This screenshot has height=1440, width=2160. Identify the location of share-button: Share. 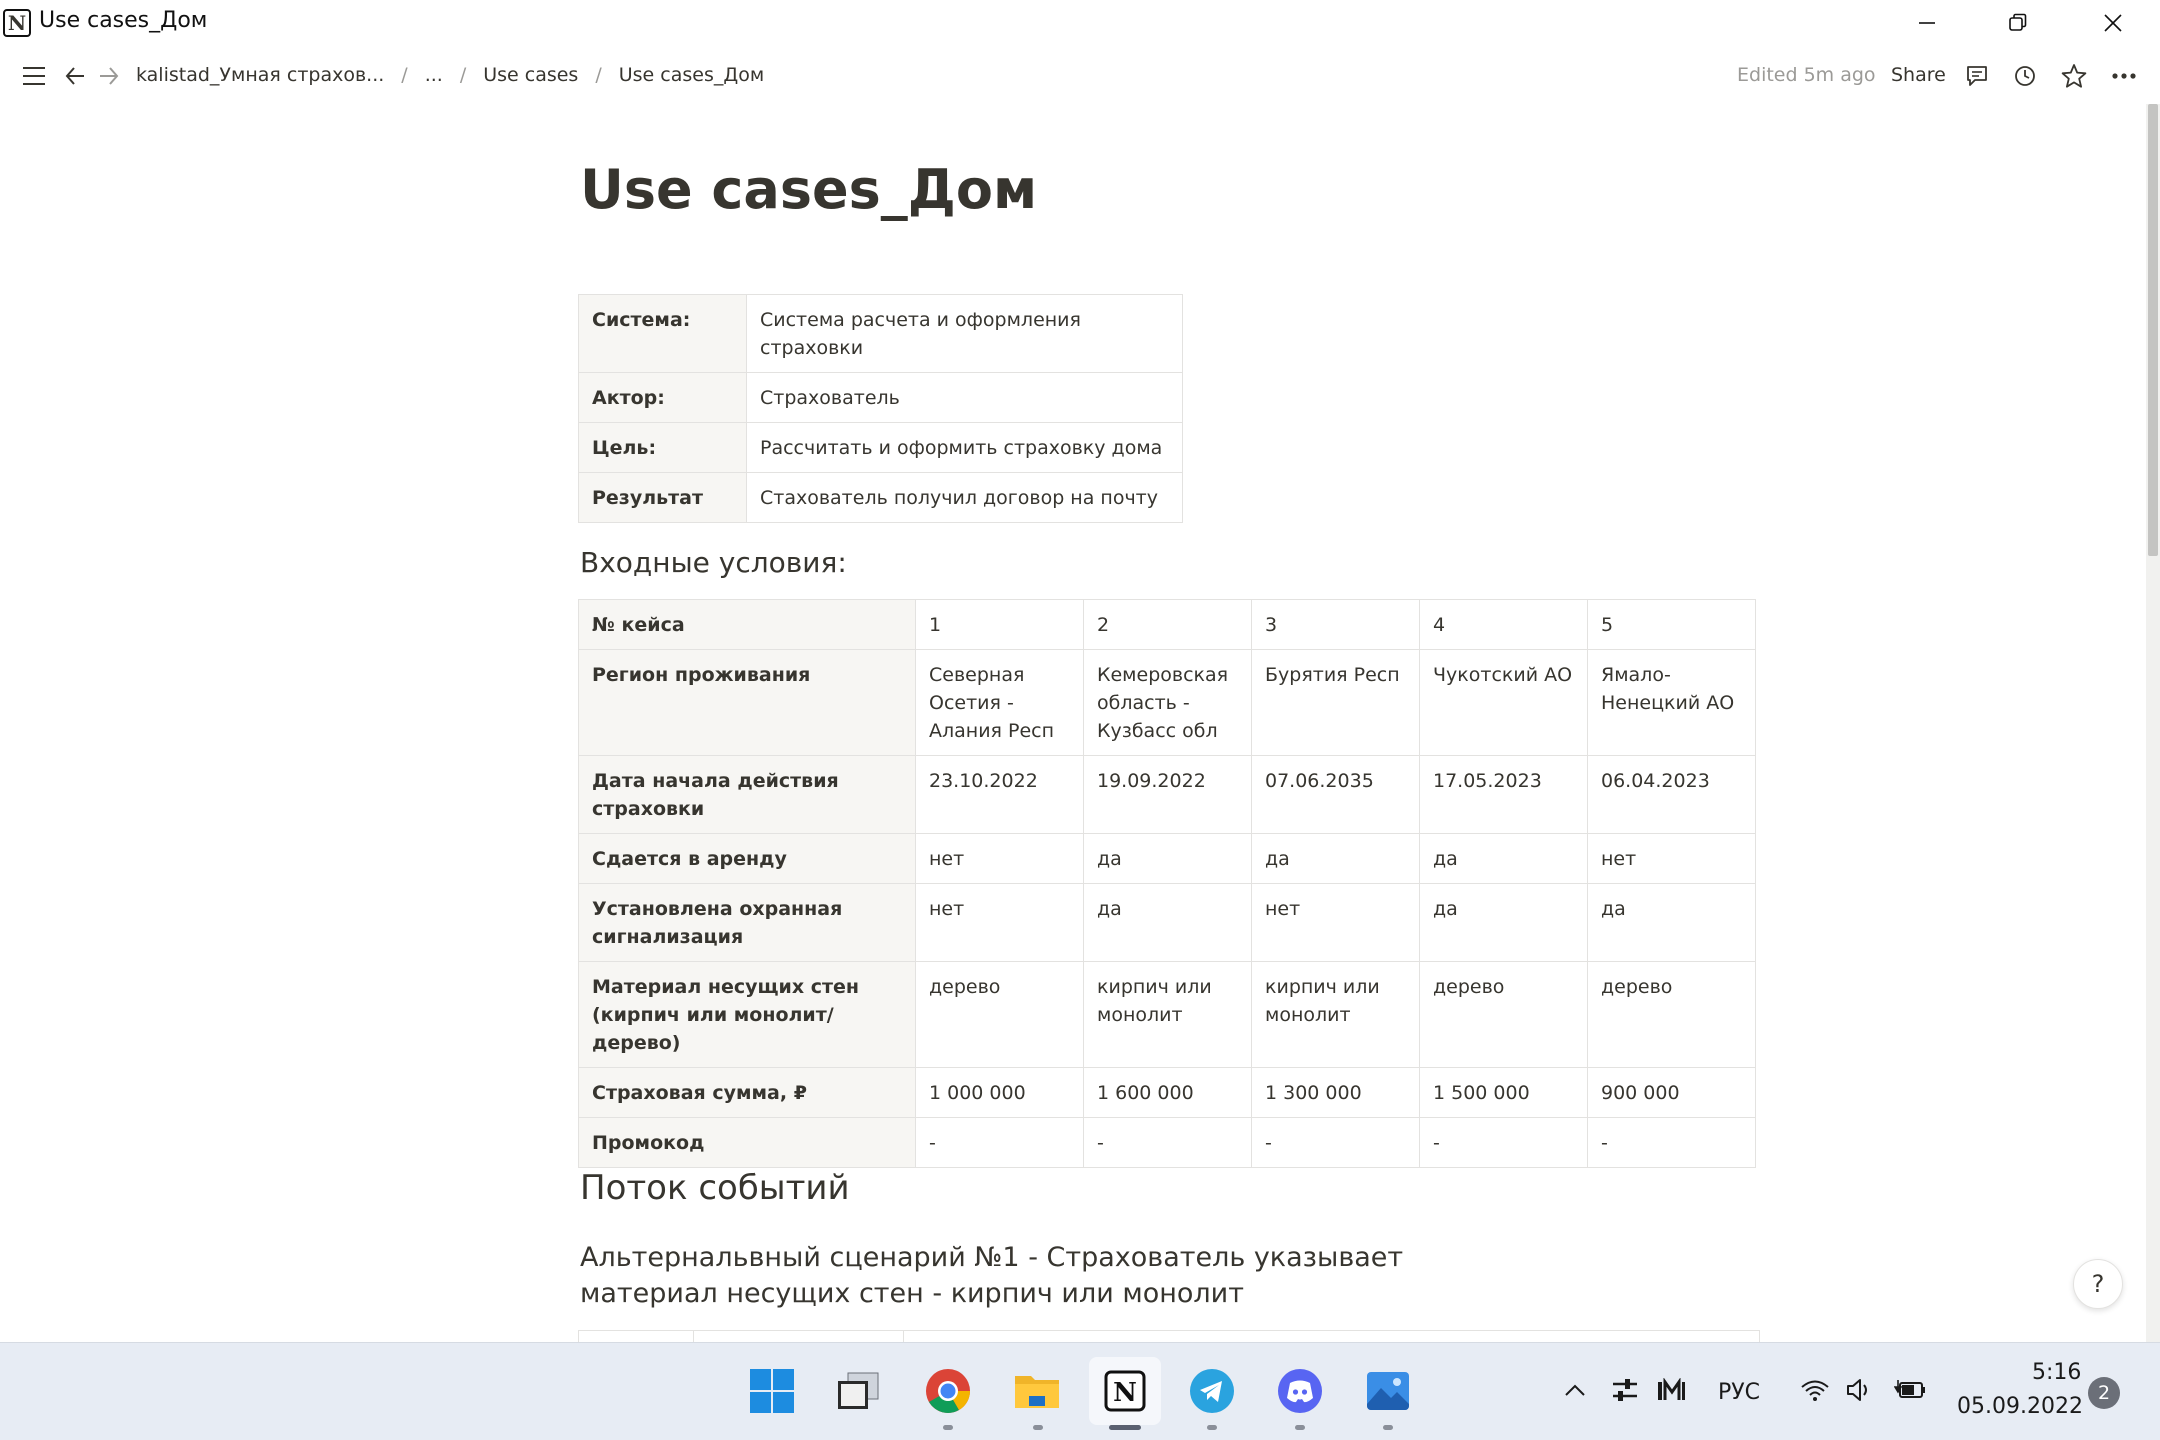
(1918, 75).